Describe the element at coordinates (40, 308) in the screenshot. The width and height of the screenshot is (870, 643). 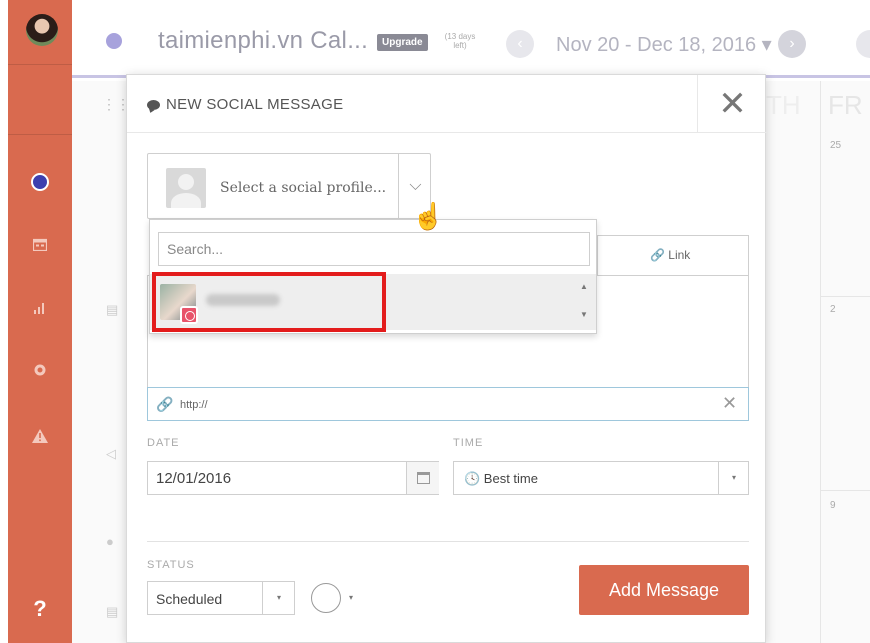
I see `stats-icon` at that location.